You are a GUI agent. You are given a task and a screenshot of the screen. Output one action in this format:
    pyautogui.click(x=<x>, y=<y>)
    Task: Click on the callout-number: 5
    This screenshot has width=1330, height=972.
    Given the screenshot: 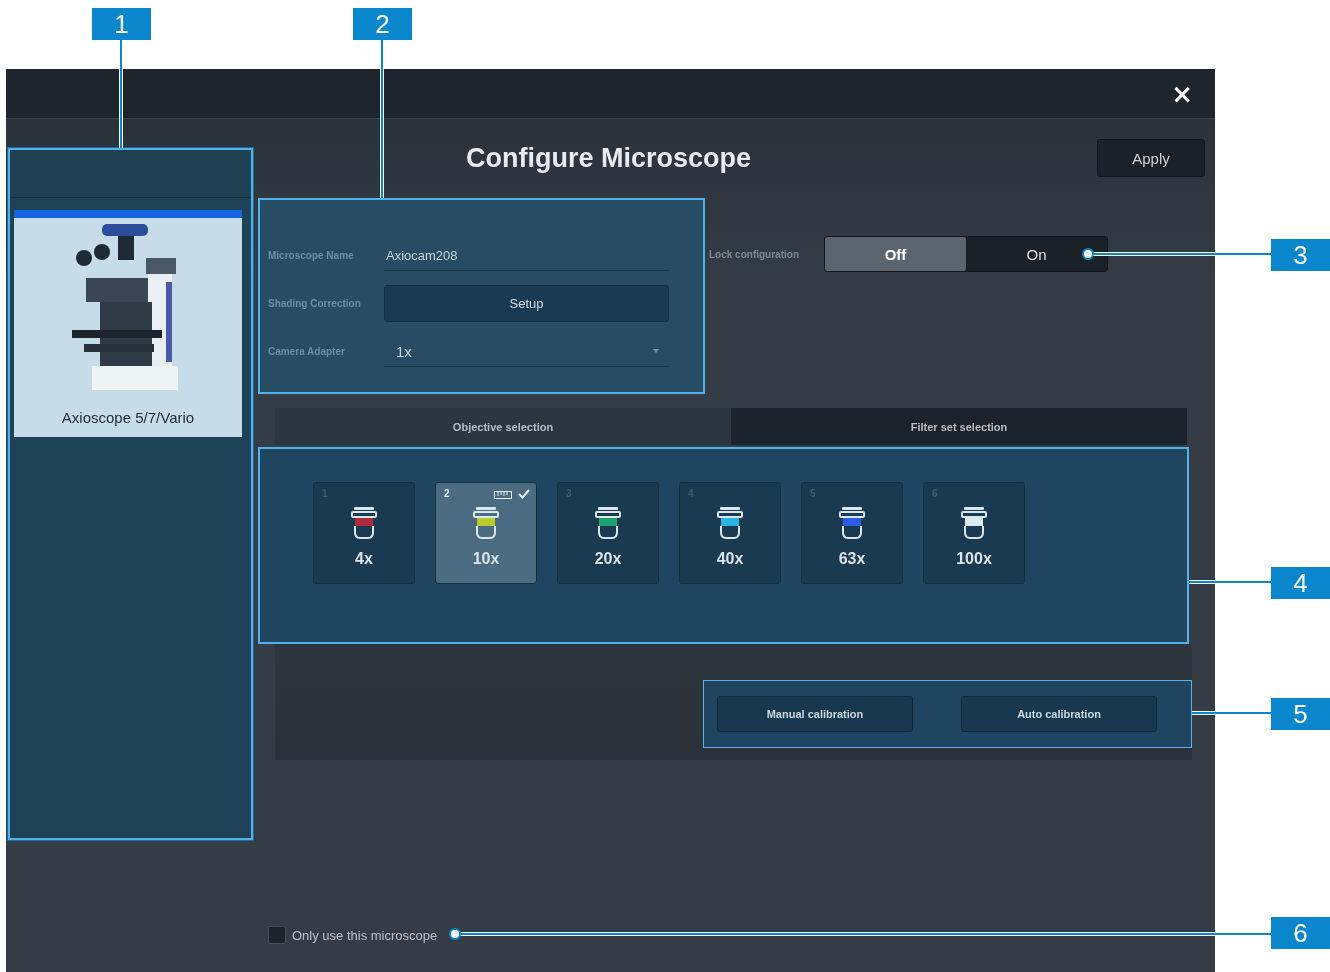 What is the action you would take?
    pyautogui.click(x=1300, y=714)
    